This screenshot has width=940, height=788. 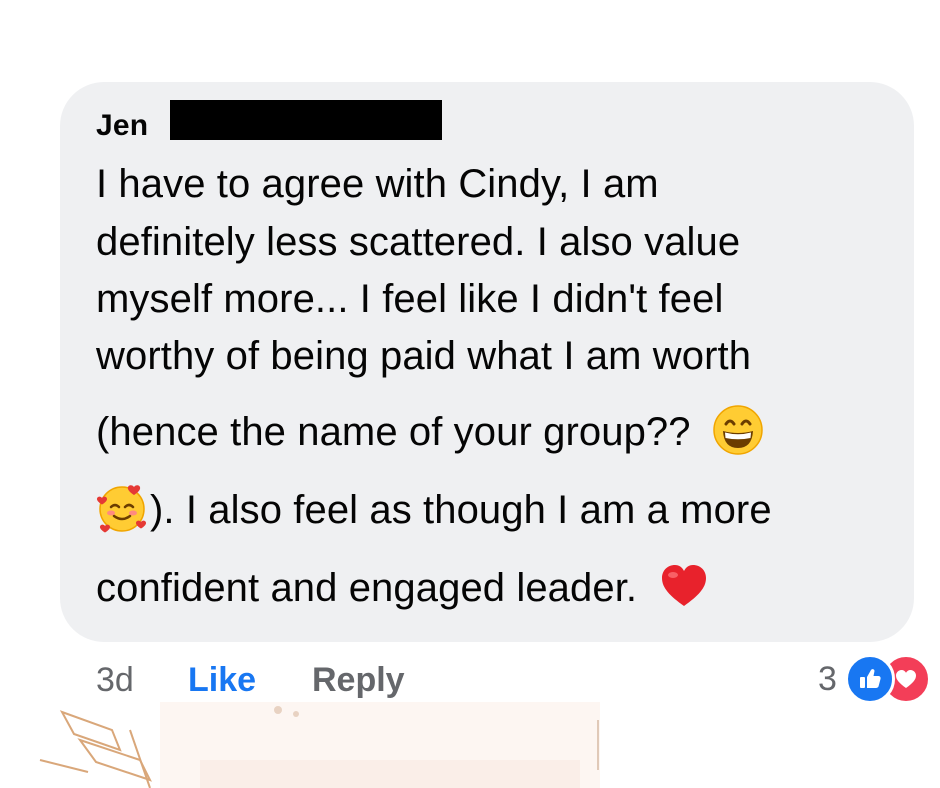 I want to click on comment-line-with-emoji: ). I also feel as though I am a more, so click(x=434, y=511).